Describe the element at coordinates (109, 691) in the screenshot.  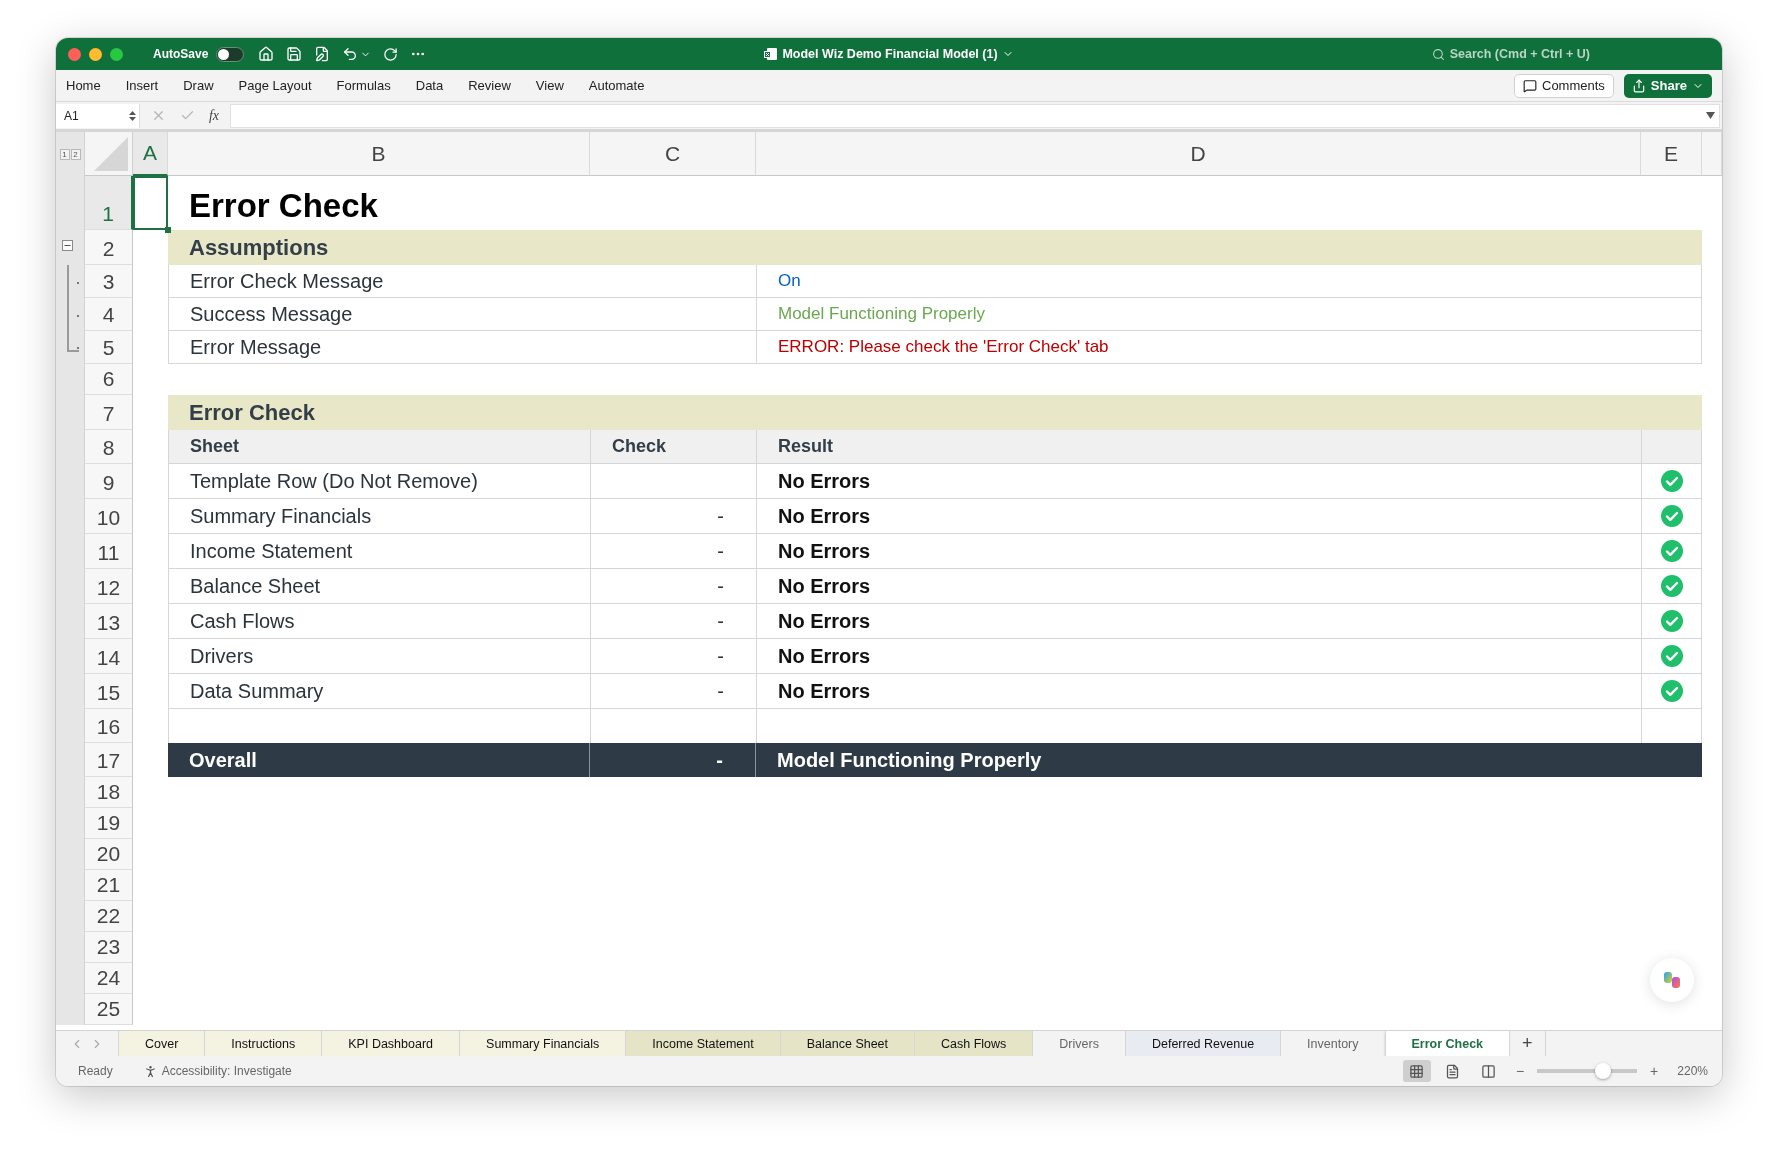
I see `row-header: 15` at that location.